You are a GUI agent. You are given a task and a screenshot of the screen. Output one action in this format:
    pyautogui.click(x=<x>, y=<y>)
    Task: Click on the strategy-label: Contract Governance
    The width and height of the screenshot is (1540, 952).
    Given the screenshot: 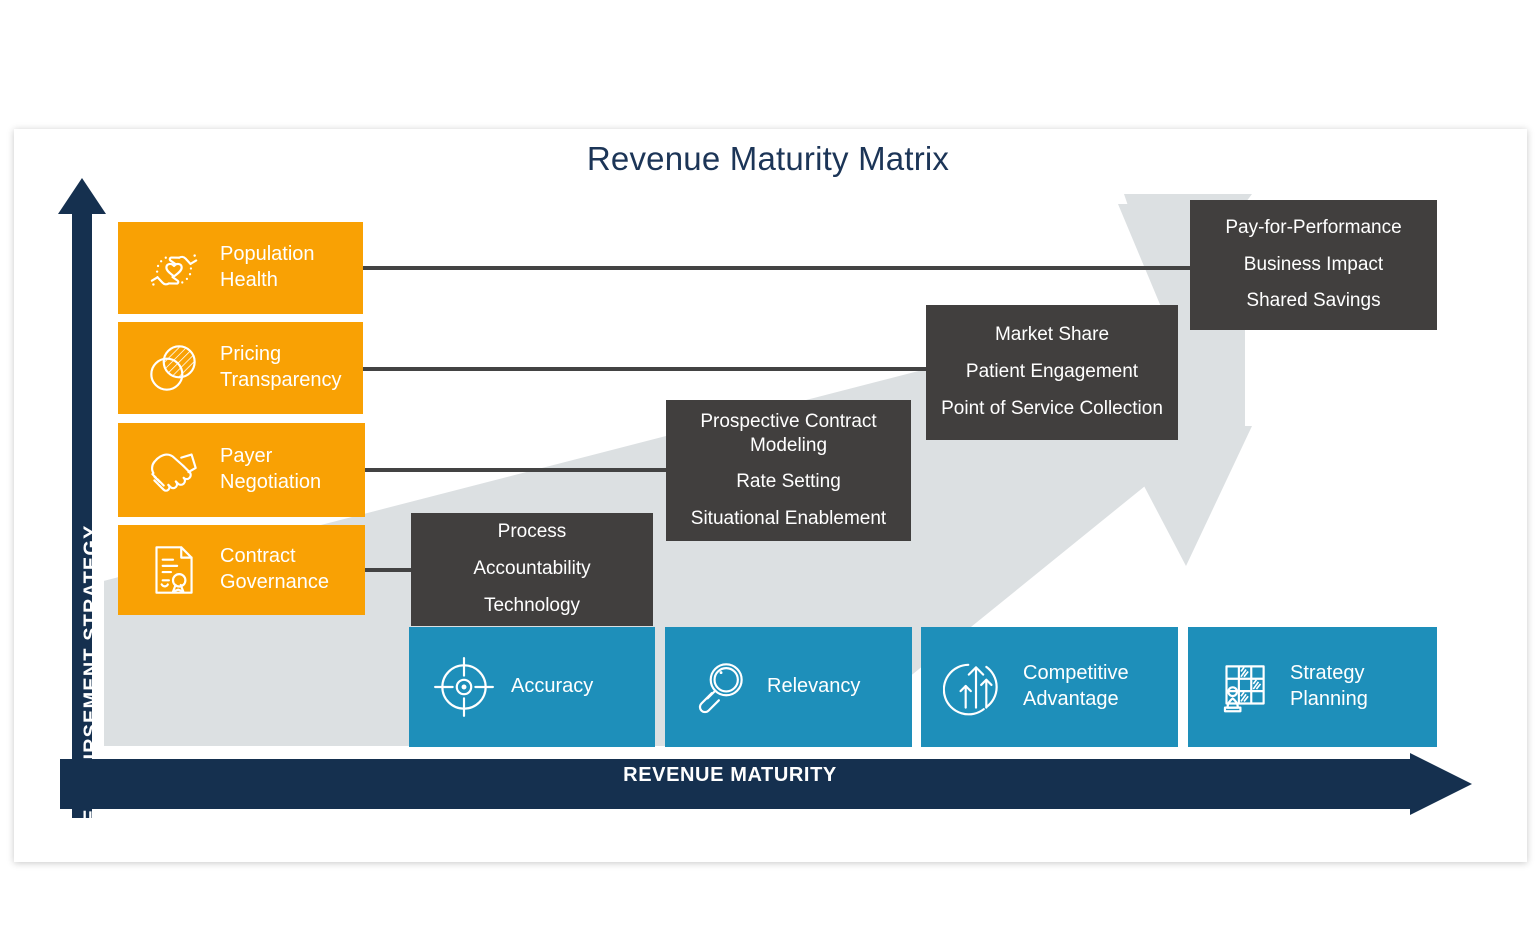 What is the action you would take?
    pyautogui.click(x=274, y=569)
    